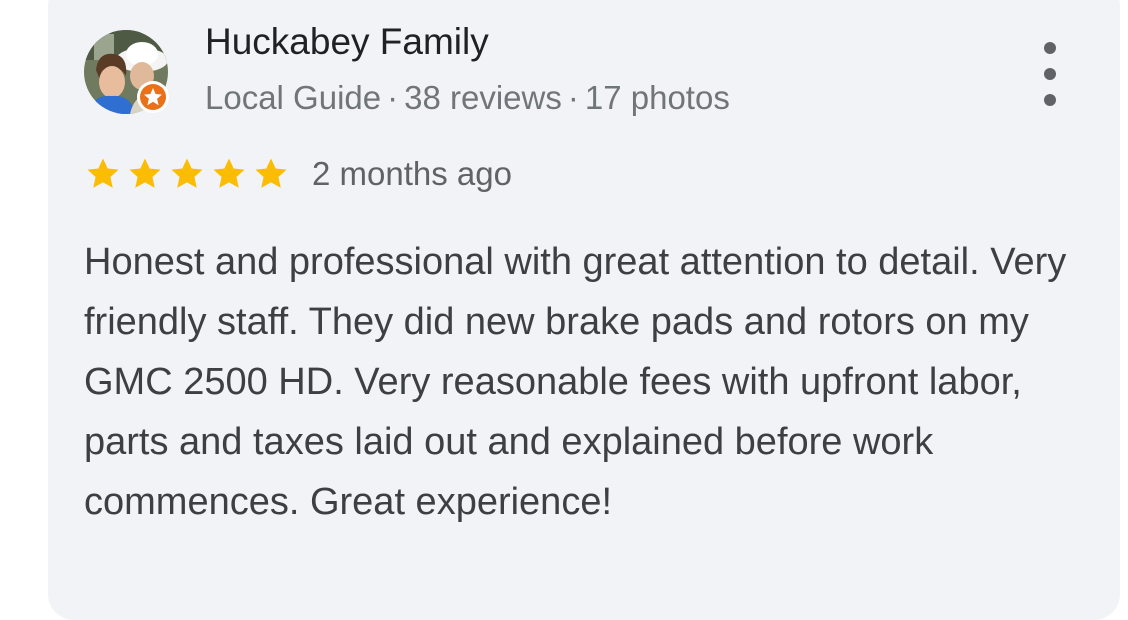 The image size is (1128, 620). Describe the element at coordinates (126, 72) in the screenshot. I see `reviewer-avatar` at that location.